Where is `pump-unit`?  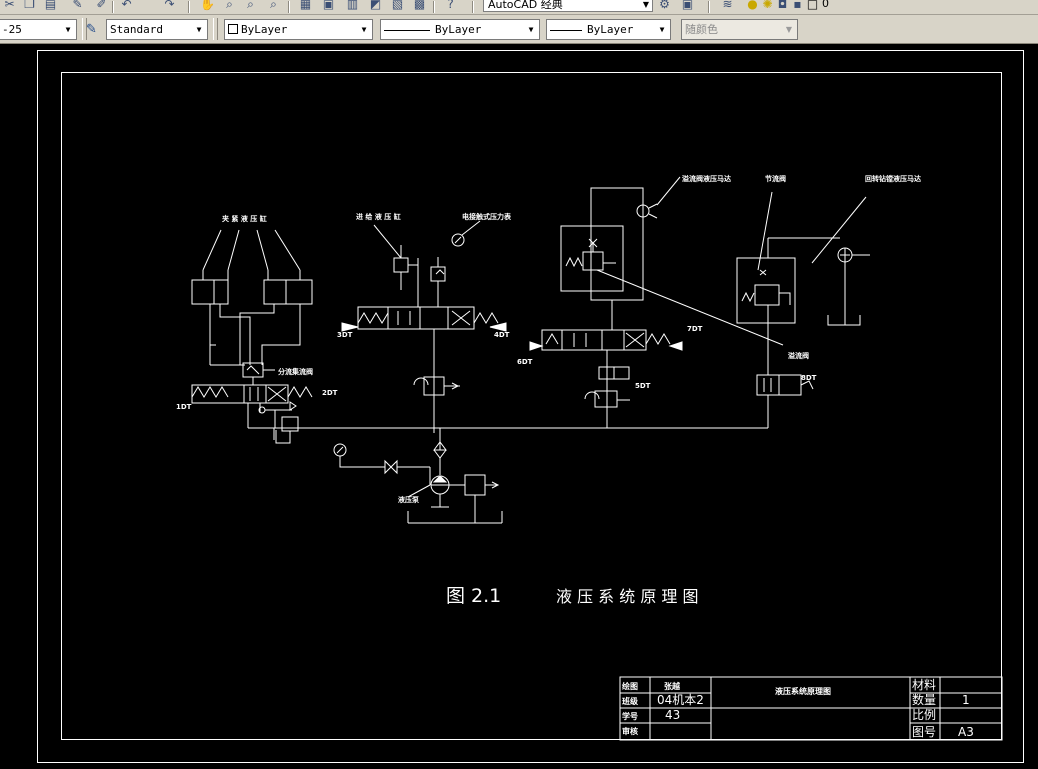
pump-unit is located at coordinates (418, 476).